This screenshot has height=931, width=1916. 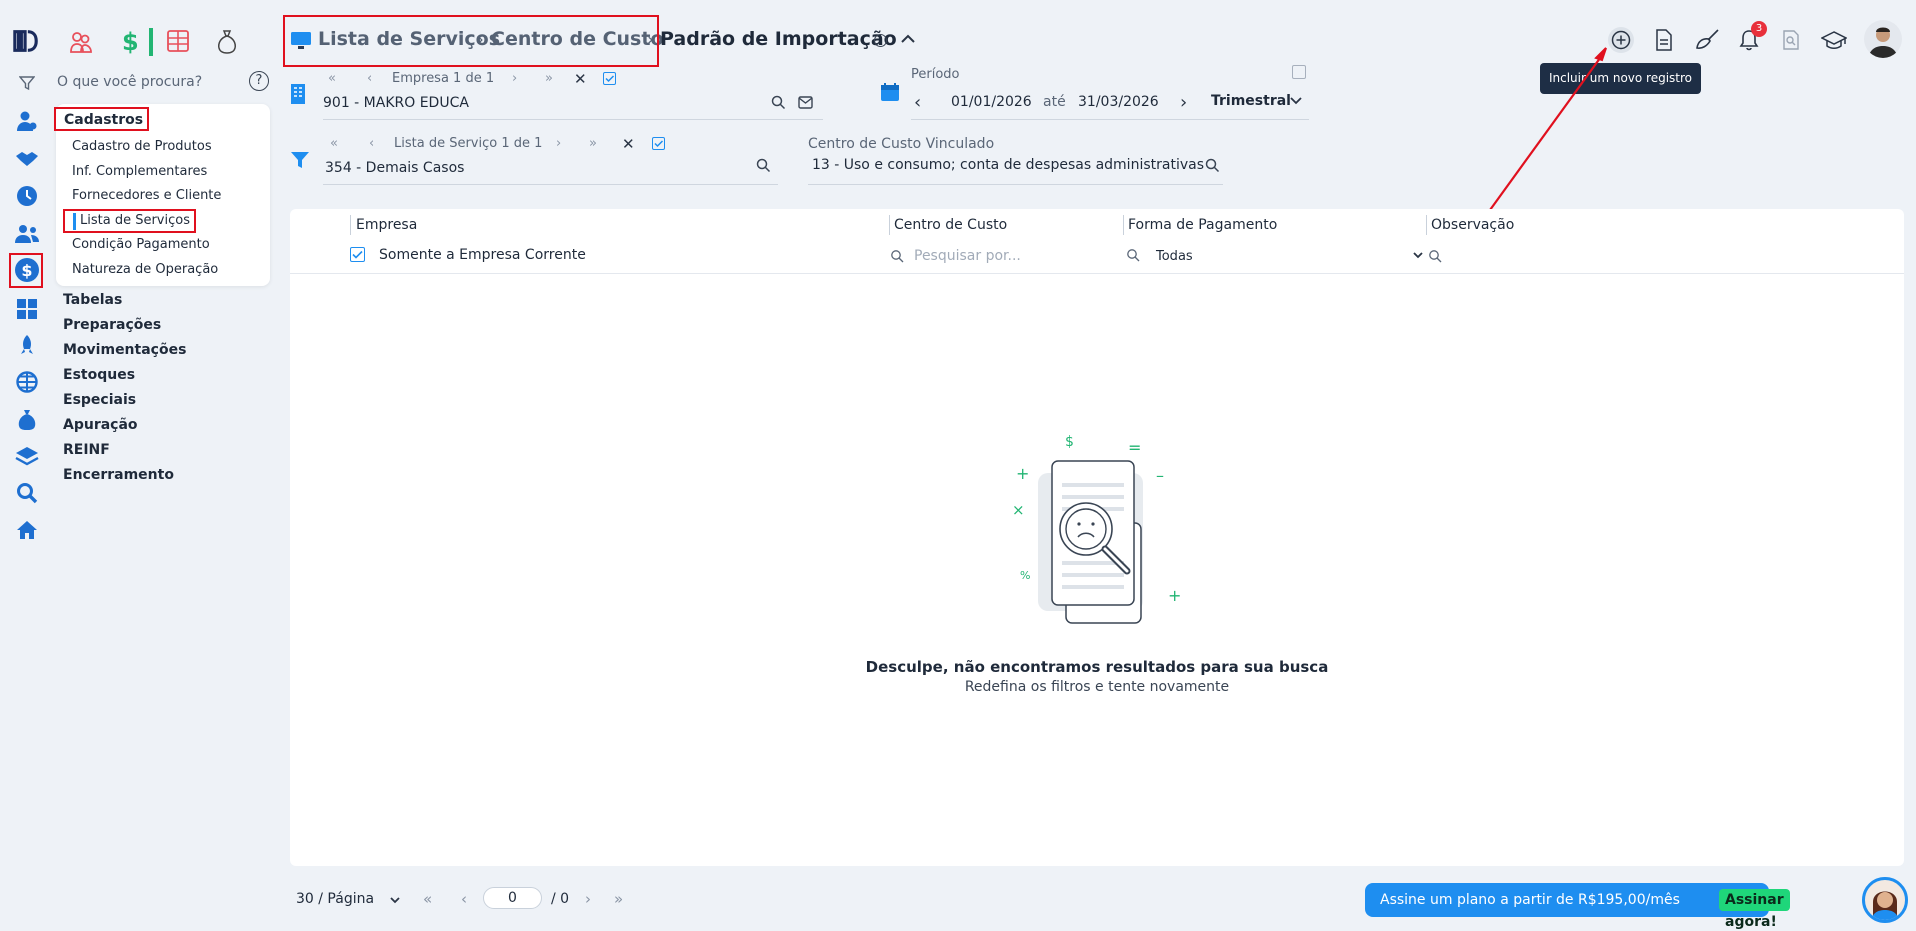 What do you see at coordinates (100, 425) in the screenshot?
I see `menu-apuracao: Apuração` at bounding box center [100, 425].